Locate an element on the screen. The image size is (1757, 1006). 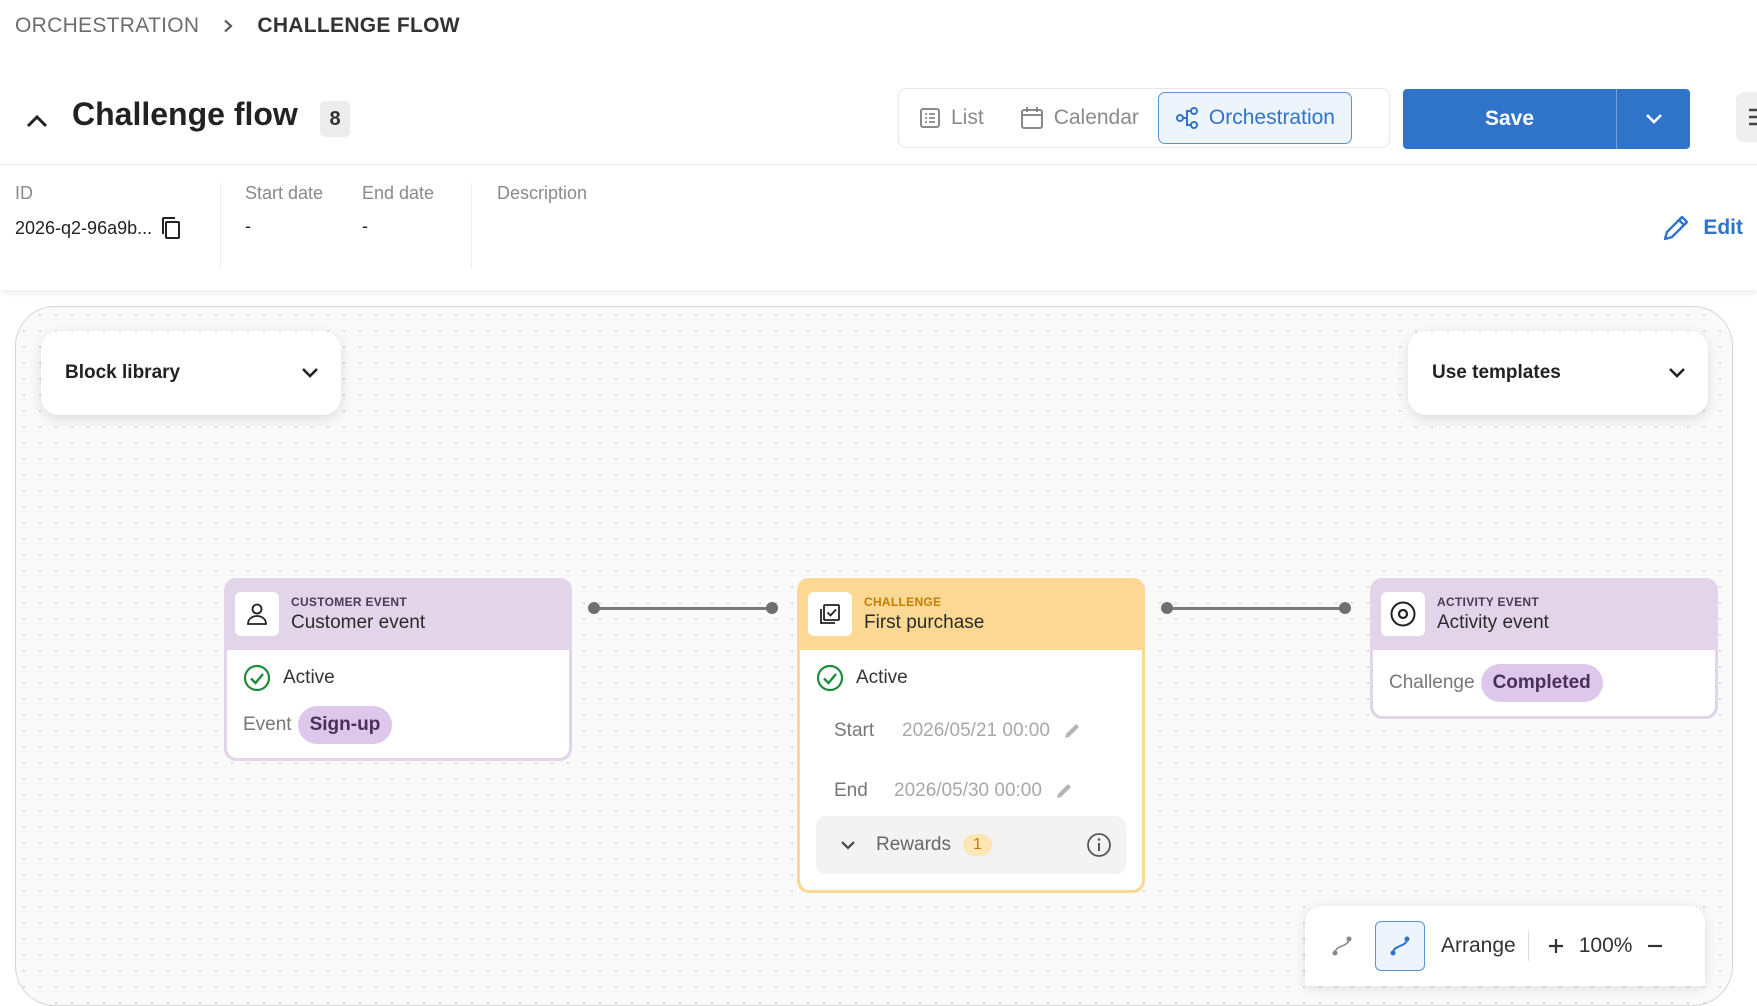
end-row: End 2026/05/30 00:00 is located at coordinates (971, 791).